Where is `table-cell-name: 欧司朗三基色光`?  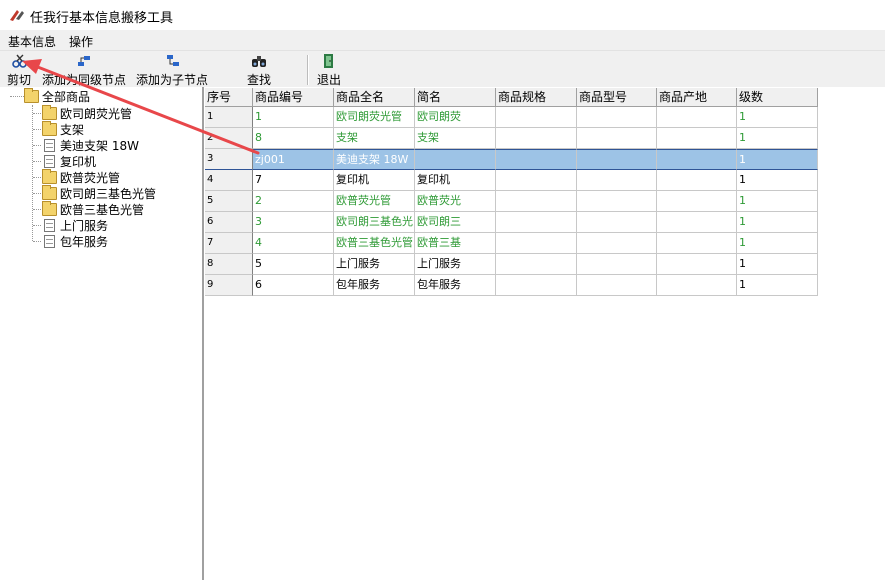
table-cell-name: 欧司朗三基色光 is located at coordinates (374, 222).